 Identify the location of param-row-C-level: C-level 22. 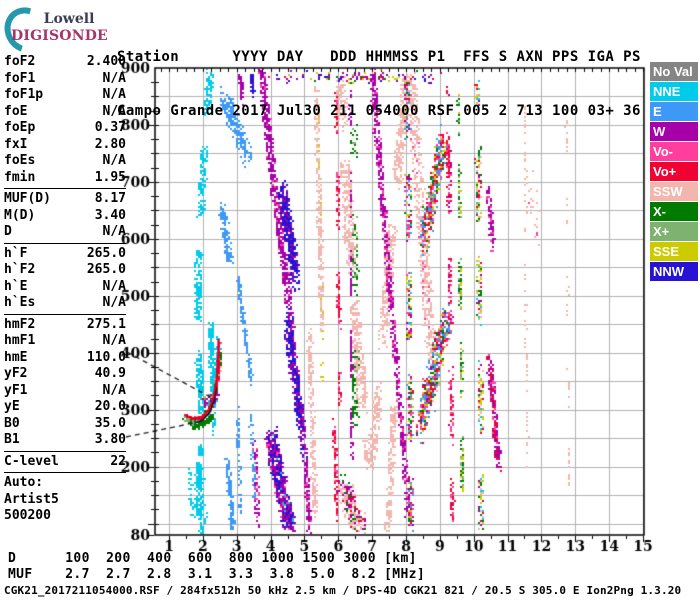
(65, 462).